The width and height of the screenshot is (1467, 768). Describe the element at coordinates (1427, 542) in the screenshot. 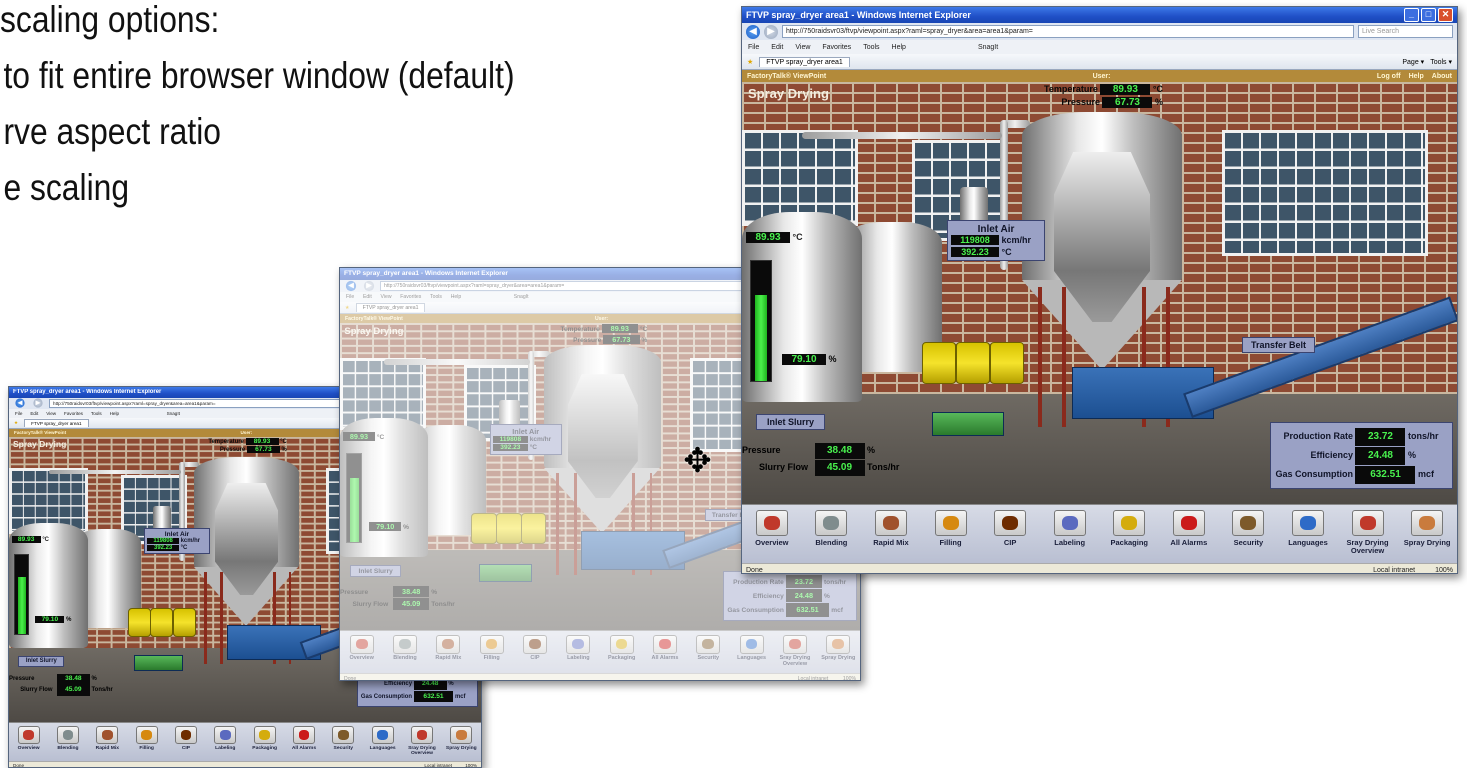

I see `nav-button-label: Spray Drying` at that location.